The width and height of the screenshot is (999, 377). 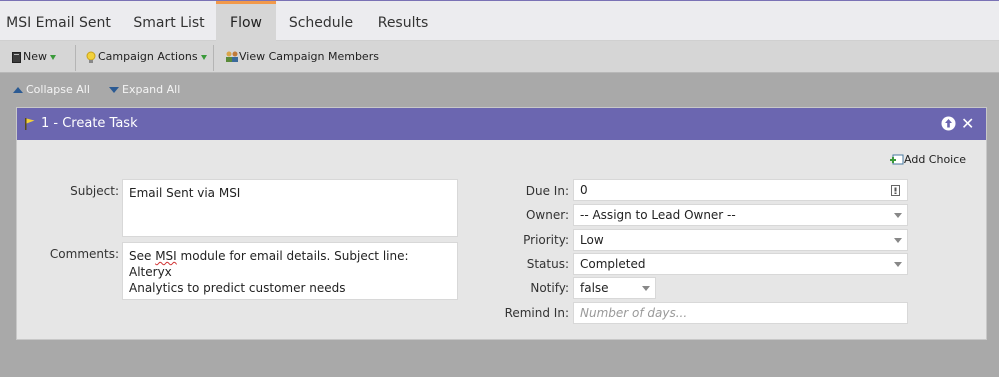 I want to click on collapse-all-button: Collapse All, so click(x=51, y=89).